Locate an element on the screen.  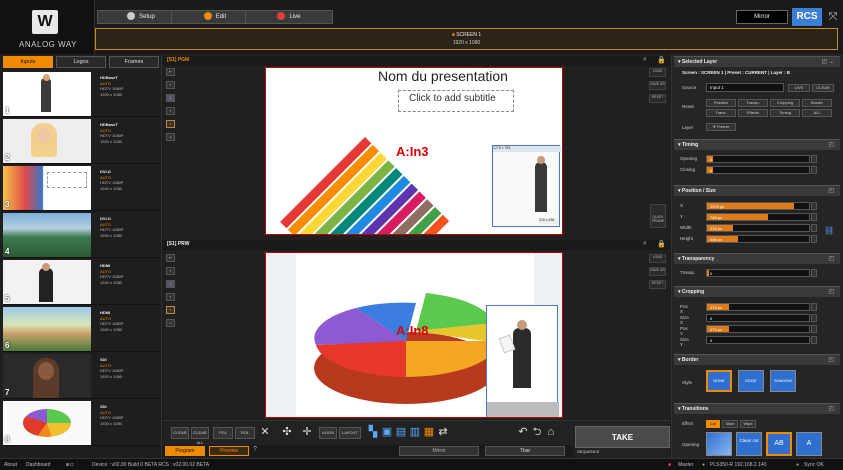
snap-icon: ▦ is located at coordinates (429, 432).